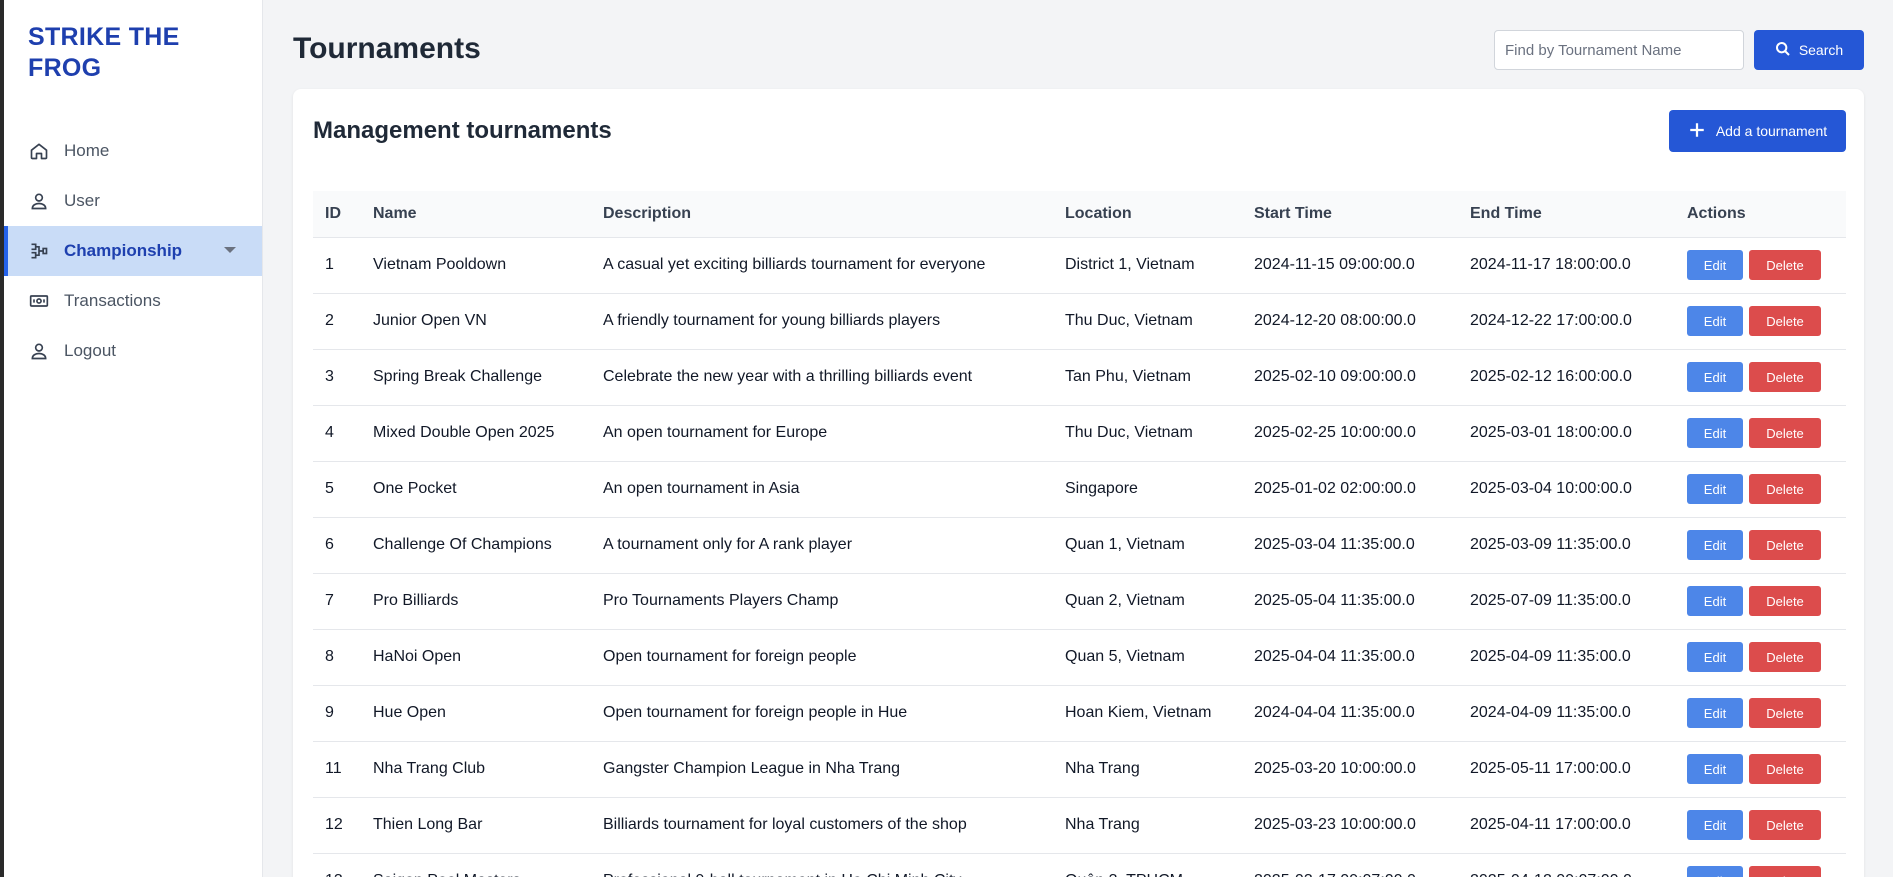  What do you see at coordinates (415, 488) in the screenshot?
I see `cell-name: One Pocket` at bounding box center [415, 488].